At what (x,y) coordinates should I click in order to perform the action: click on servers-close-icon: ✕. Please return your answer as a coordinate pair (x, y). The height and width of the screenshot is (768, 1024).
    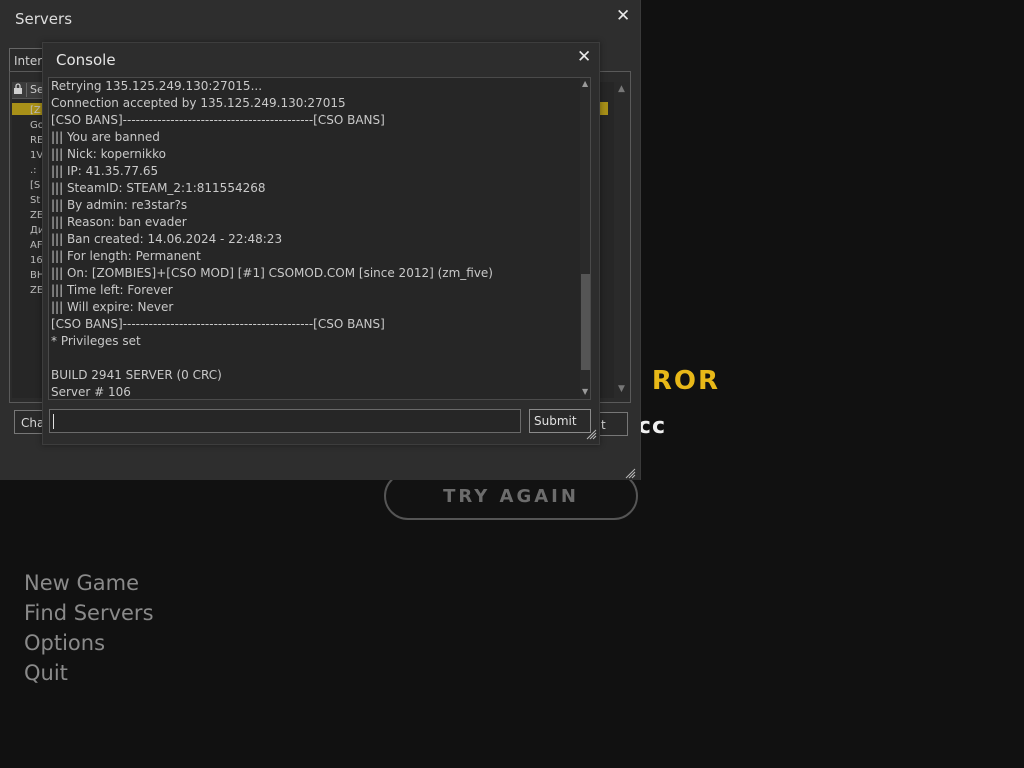
    Looking at the image, I should click on (623, 16).